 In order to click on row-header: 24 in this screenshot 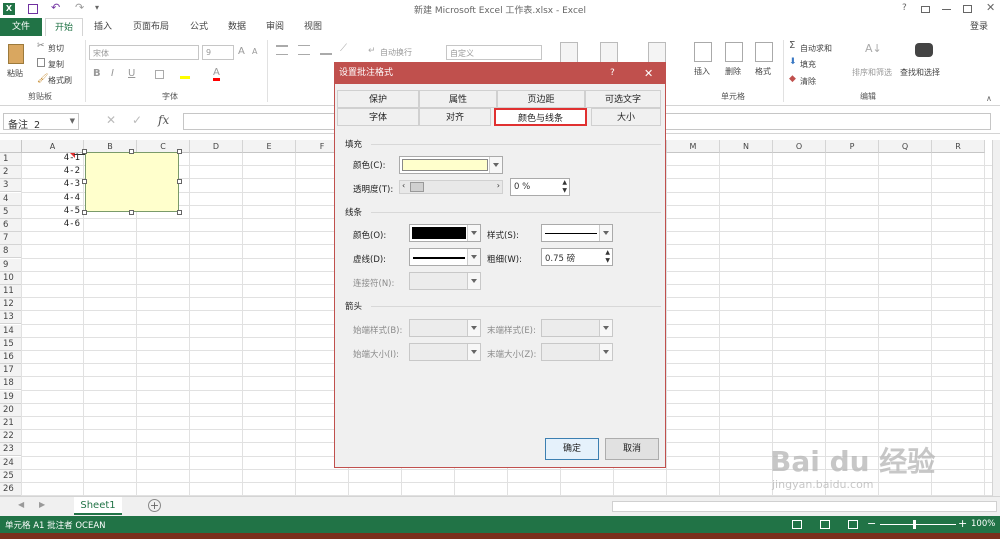, I will do `click(11, 463)`.